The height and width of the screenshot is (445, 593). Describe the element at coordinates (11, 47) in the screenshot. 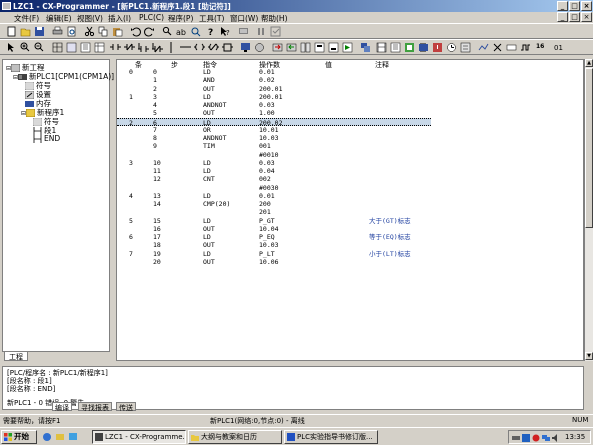

I see `select-mode-icon` at that location.